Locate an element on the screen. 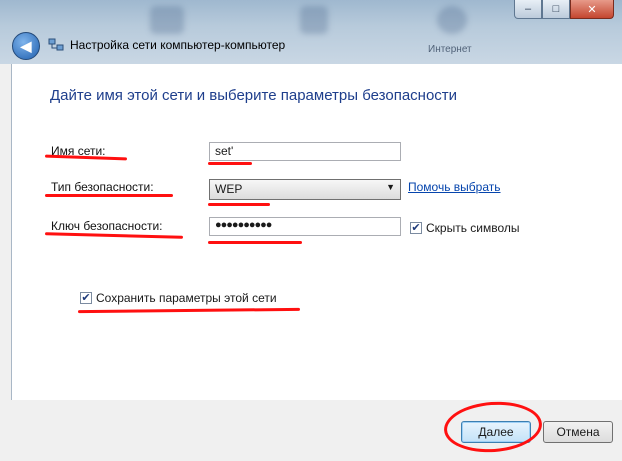 Image resolution: width=622 pixels, height=461 pixels. close-button: ✕ is located at coordinates (592, 9).